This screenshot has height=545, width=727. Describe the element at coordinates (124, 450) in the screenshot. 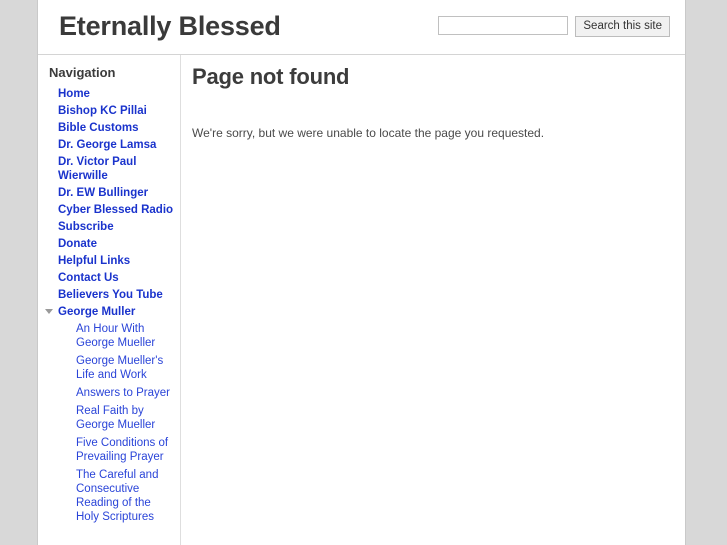

I see `sidebar-sublink-five-conditions-of-prevailing-prayer: Five Conditions of Prevailing Prayer` at that location.